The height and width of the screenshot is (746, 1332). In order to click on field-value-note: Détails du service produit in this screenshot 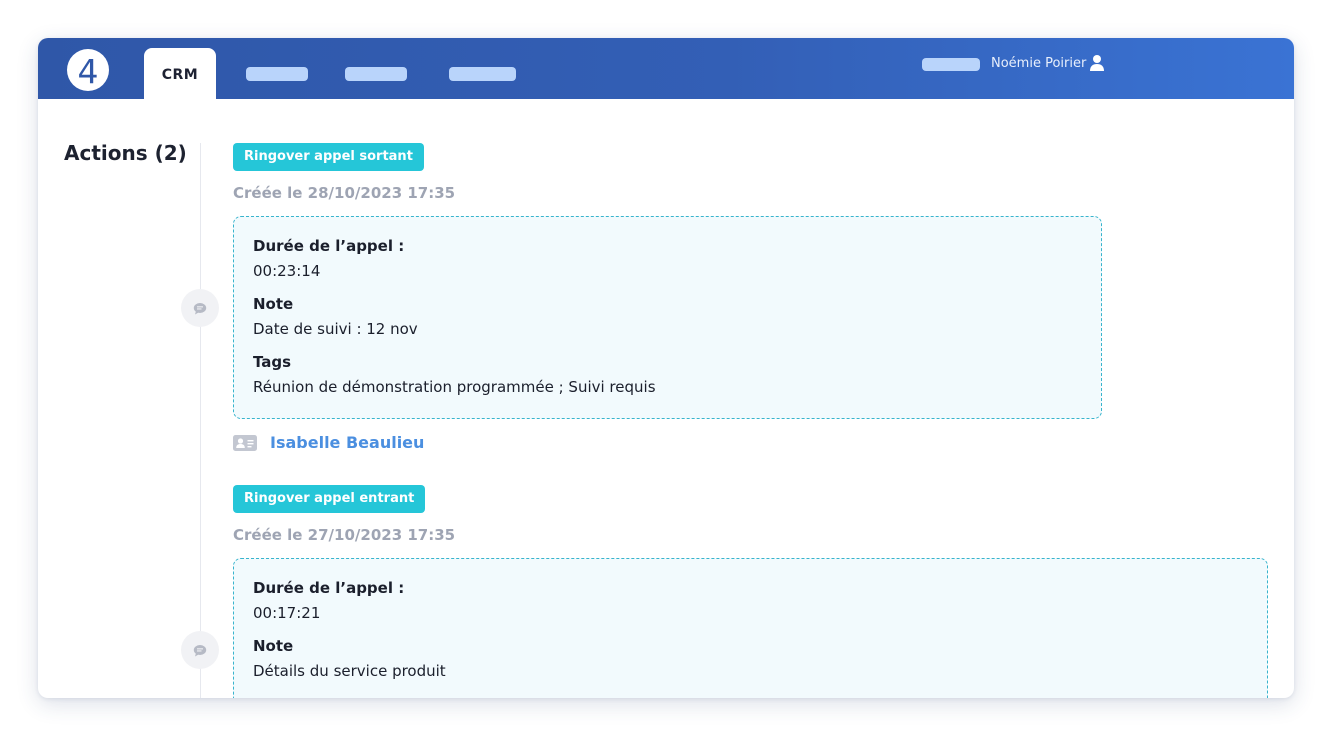, I will do `click(349, 671)`.